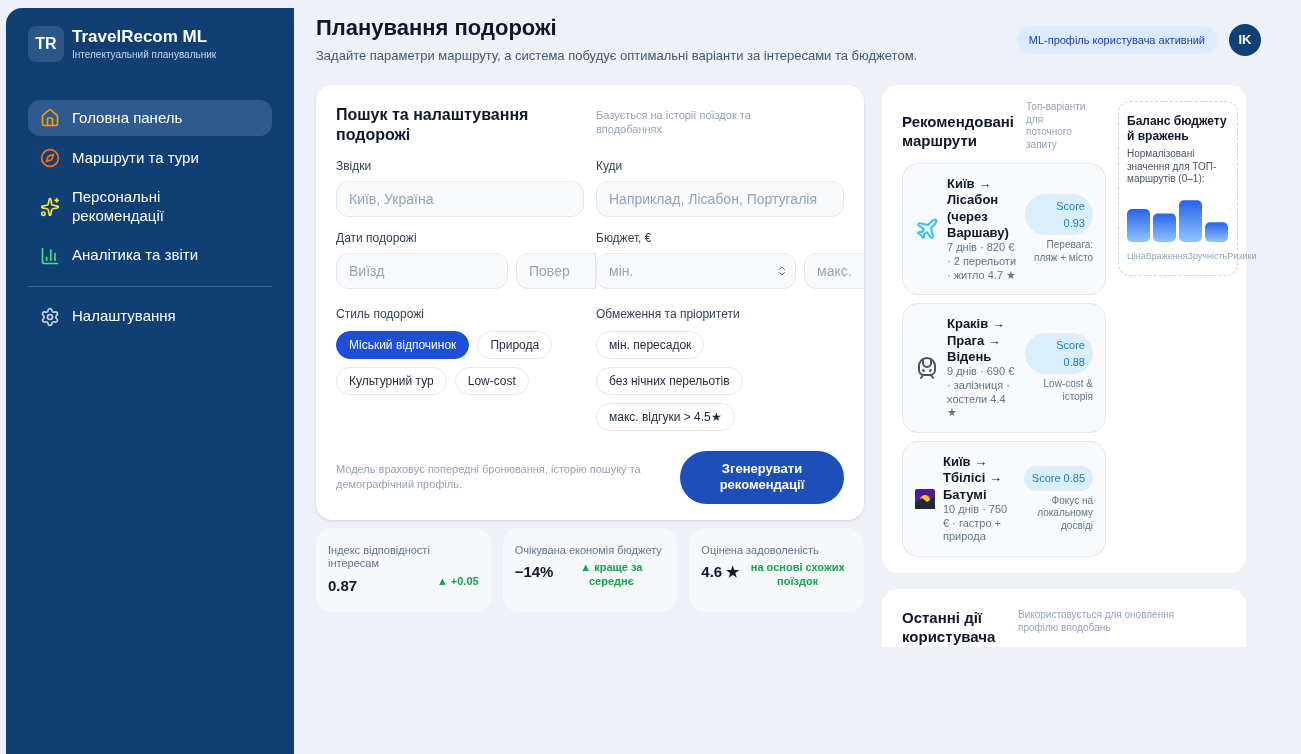 The image size is (1301, 754). What do you see at coordinates (927, 229) in the screenshot?
I see `plane-icon` at bounding box center [927, 229].